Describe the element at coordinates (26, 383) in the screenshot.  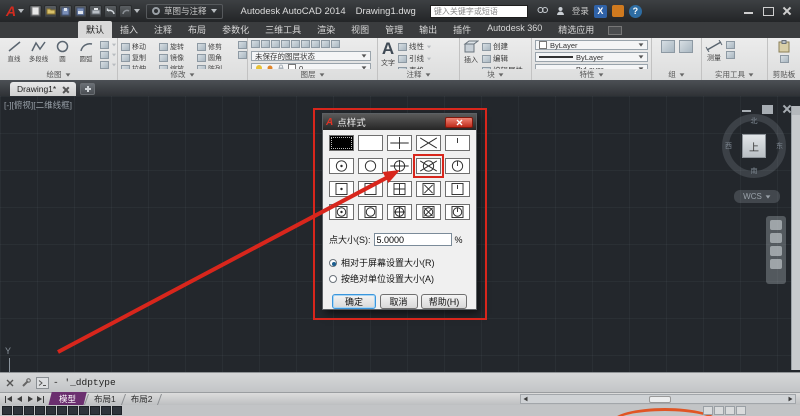
I see `command-customize-wrench-icon` at that location.